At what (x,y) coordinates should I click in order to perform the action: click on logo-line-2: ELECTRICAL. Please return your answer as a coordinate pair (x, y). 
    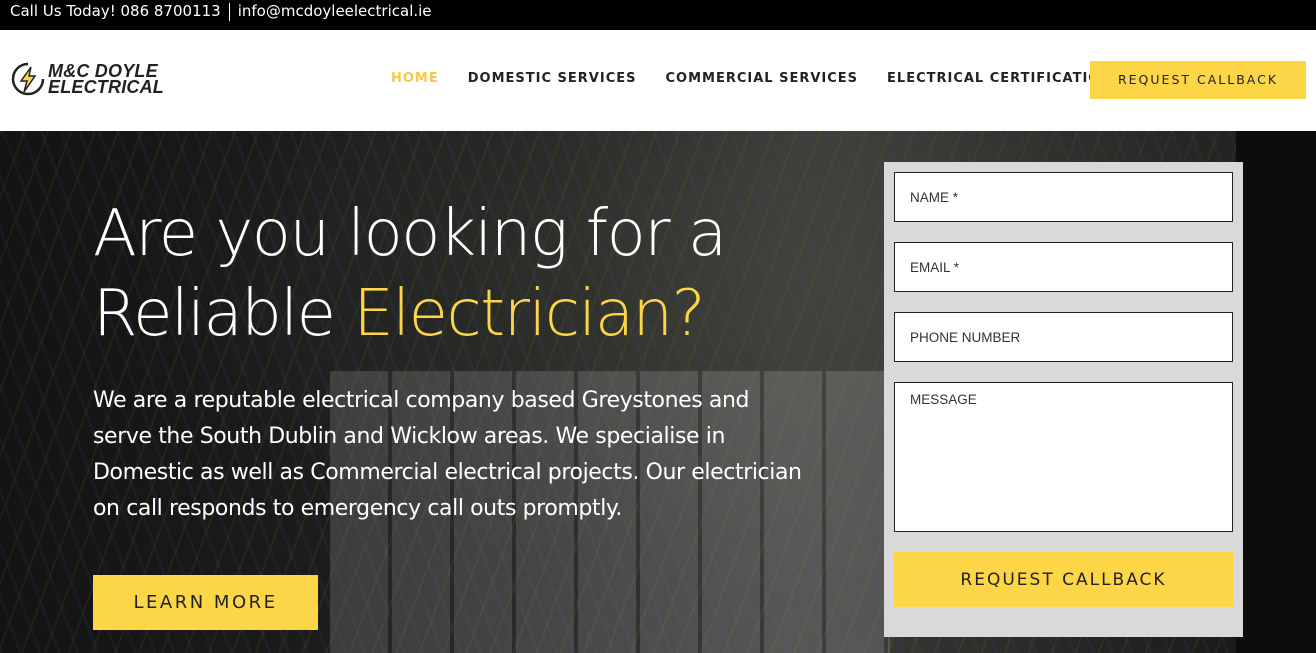
    Looking at the image, I should click on (106, 87).